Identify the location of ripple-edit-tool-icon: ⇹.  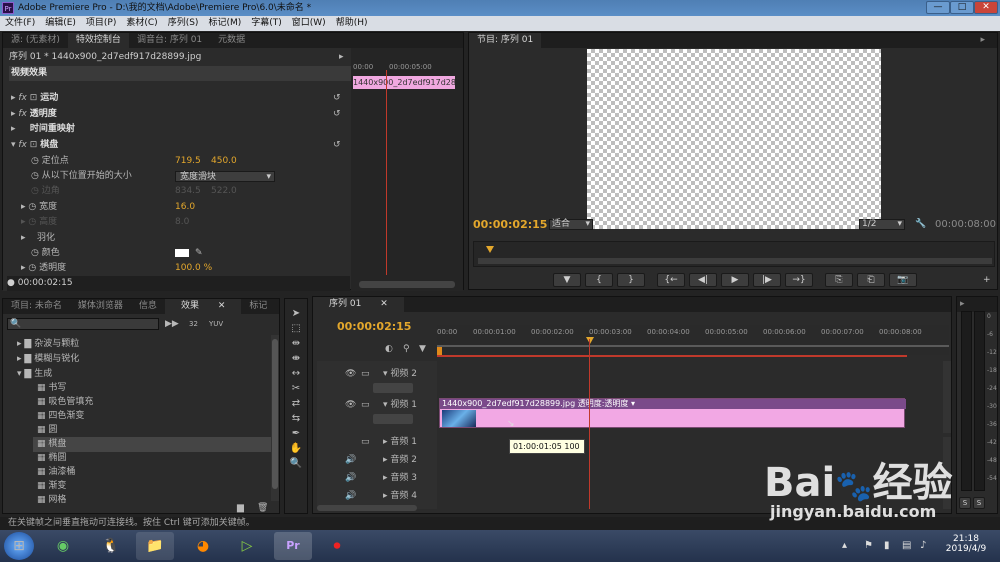
(296, 343).